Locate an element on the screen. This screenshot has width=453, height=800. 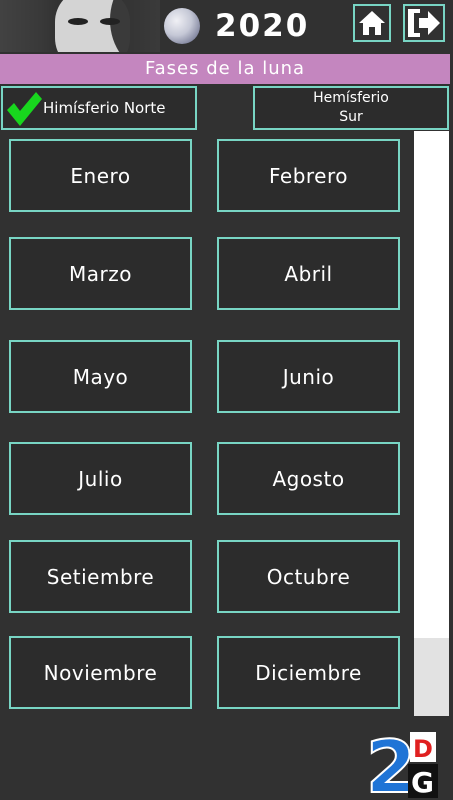
hemisphere-south-button: Hemísferio Sur is located at coordinates (351, 108).